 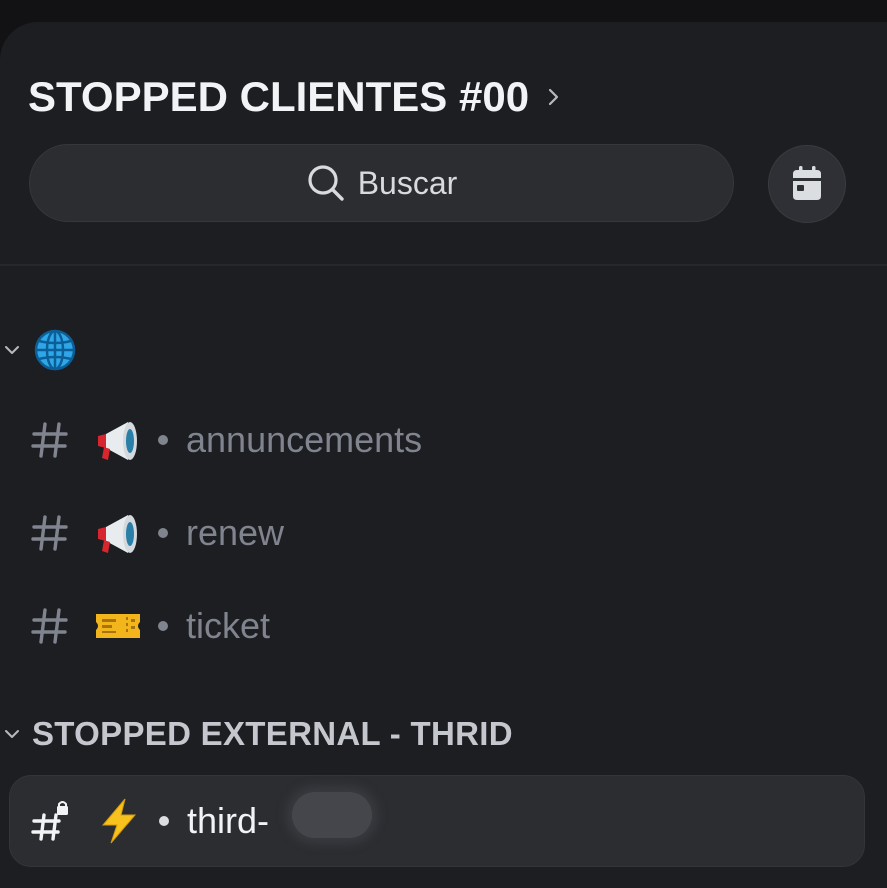 What do you see at coordinates (443, 265) in the screenshot?
I see `header-divider` at bounding box center [443, 265].